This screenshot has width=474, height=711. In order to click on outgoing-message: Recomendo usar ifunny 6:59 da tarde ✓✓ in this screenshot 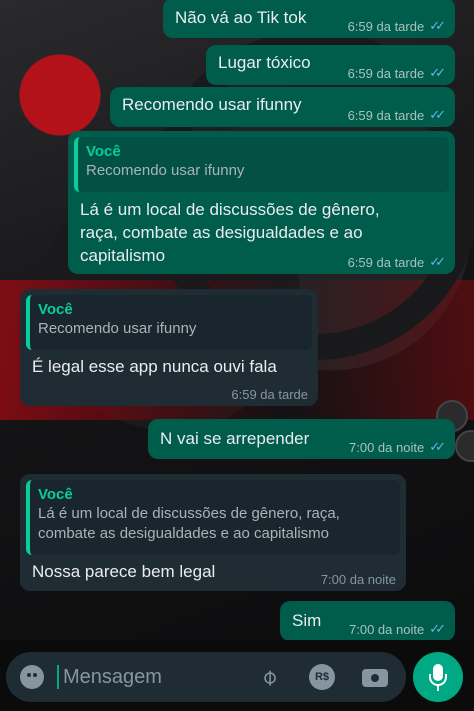, I will do `click(282, 107)`.